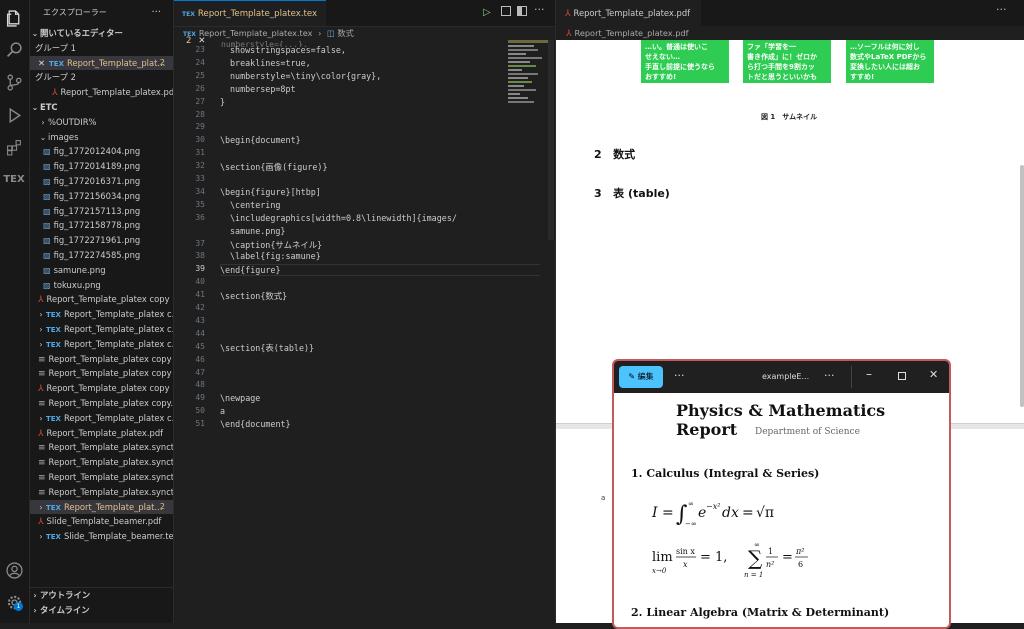 Image resolution: width=1024 pixels, height=629 pixels. Describe the element at coordinates (101, 181) in the screenshot. I see `image-file-item: ▨ fig_1772016371.png` at that location.